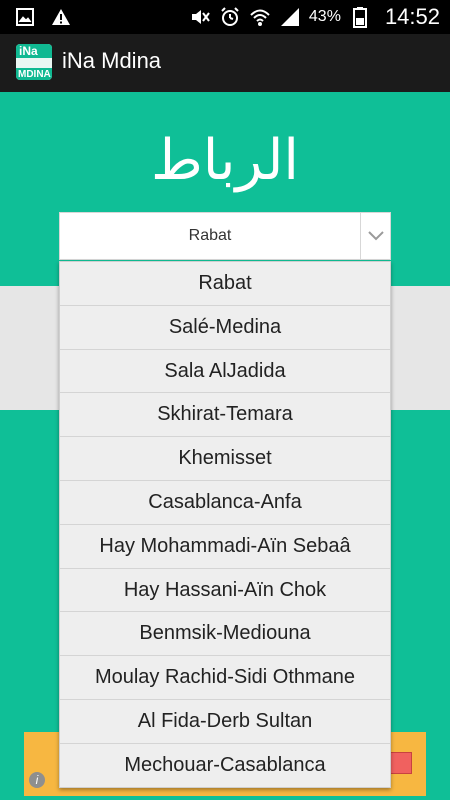 The height and width of the screenshot is (800, 450). I want to click on battery-percent: 43%, so click(324, 16).